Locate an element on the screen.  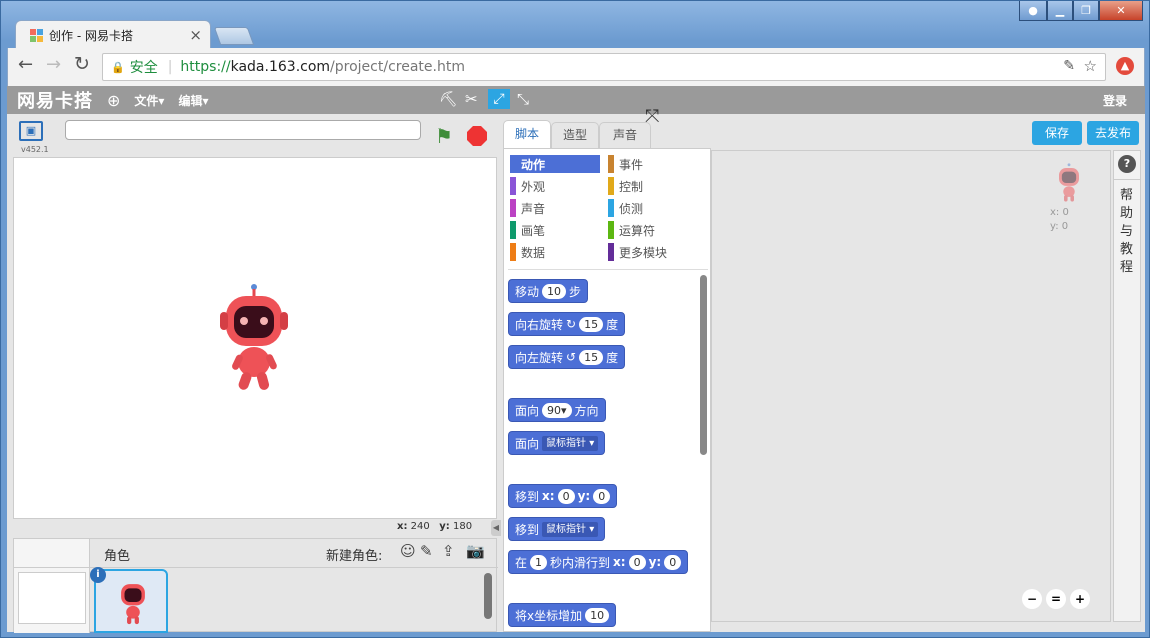
category-4: 声音 is located at coordinates (527, 208).